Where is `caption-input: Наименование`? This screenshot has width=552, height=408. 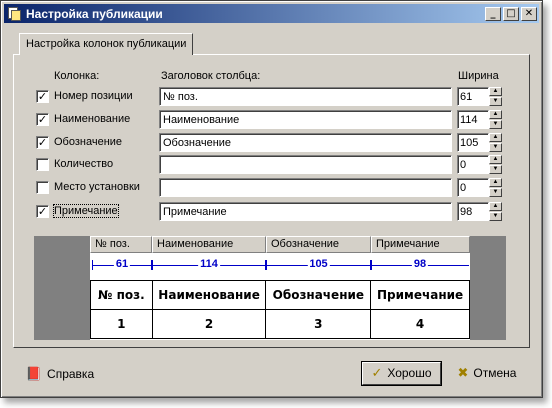
caption-input: Наименование is located at coordinates (305, 119).